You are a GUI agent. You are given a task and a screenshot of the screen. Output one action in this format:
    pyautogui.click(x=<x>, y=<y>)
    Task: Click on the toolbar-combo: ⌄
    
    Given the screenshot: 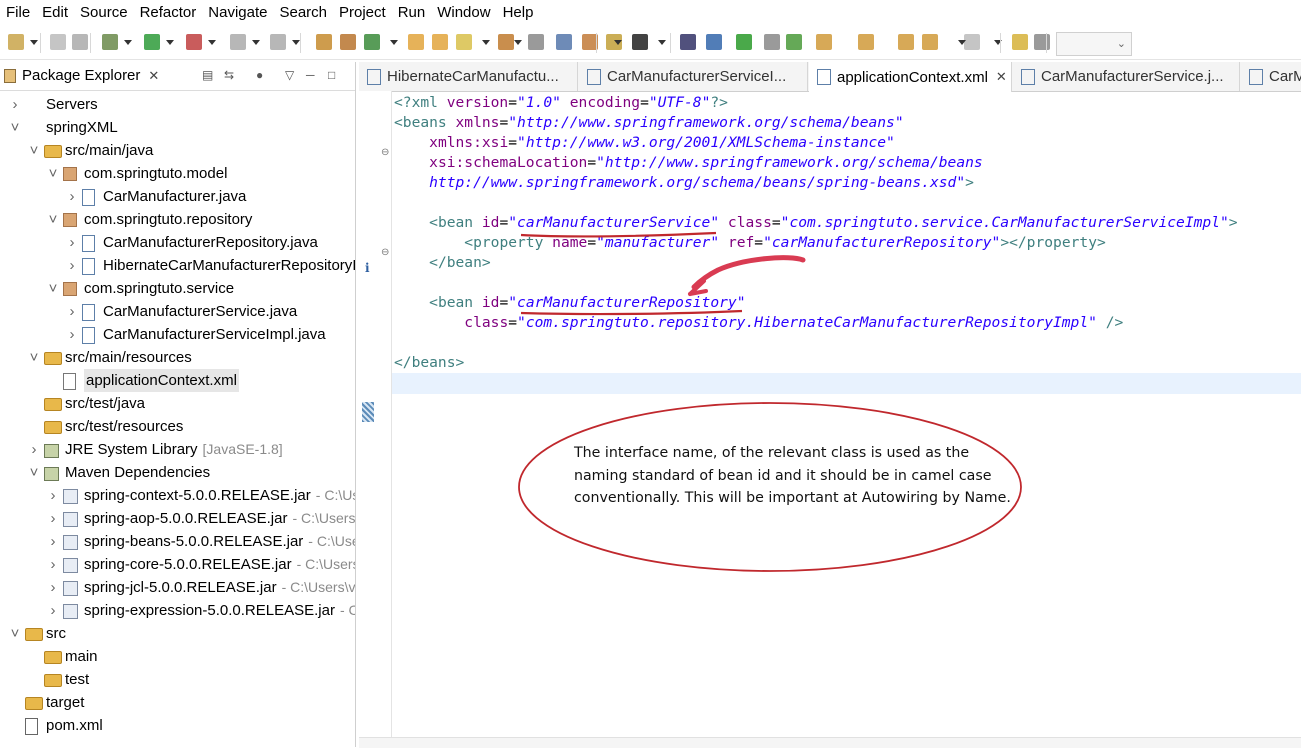 What is the action you would take?
    pyautogui.click(x=1094, y=44)
    